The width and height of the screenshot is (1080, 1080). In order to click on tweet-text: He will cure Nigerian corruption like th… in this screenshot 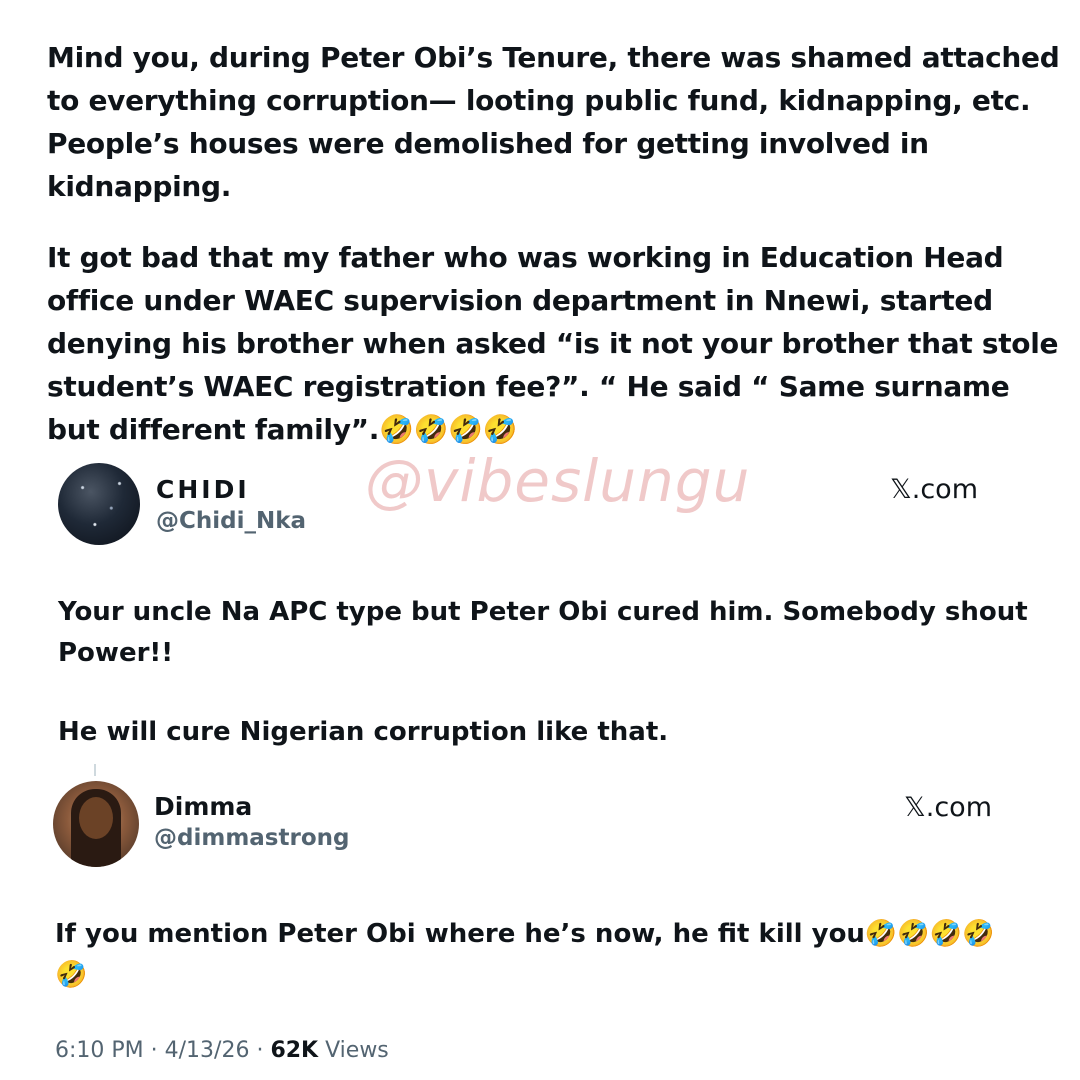, I will do `click(363, 732)`.